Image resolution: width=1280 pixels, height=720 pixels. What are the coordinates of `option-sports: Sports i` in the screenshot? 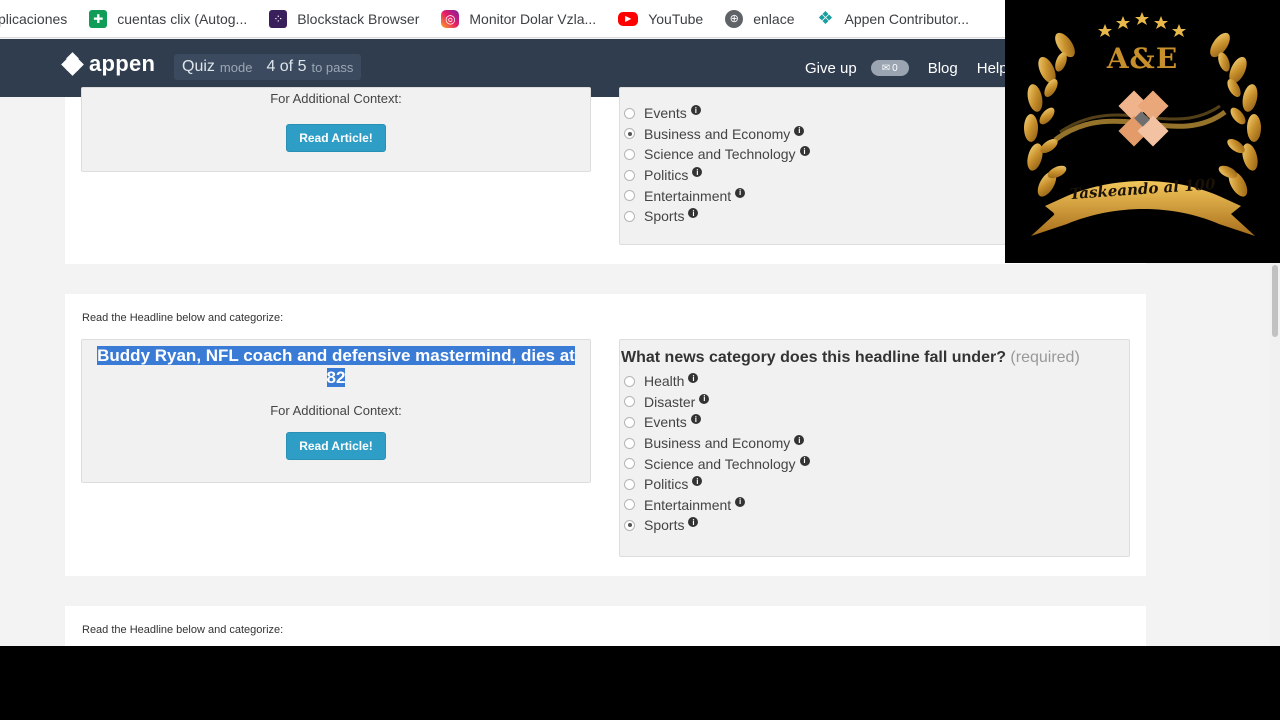 It's located at (874, 525).